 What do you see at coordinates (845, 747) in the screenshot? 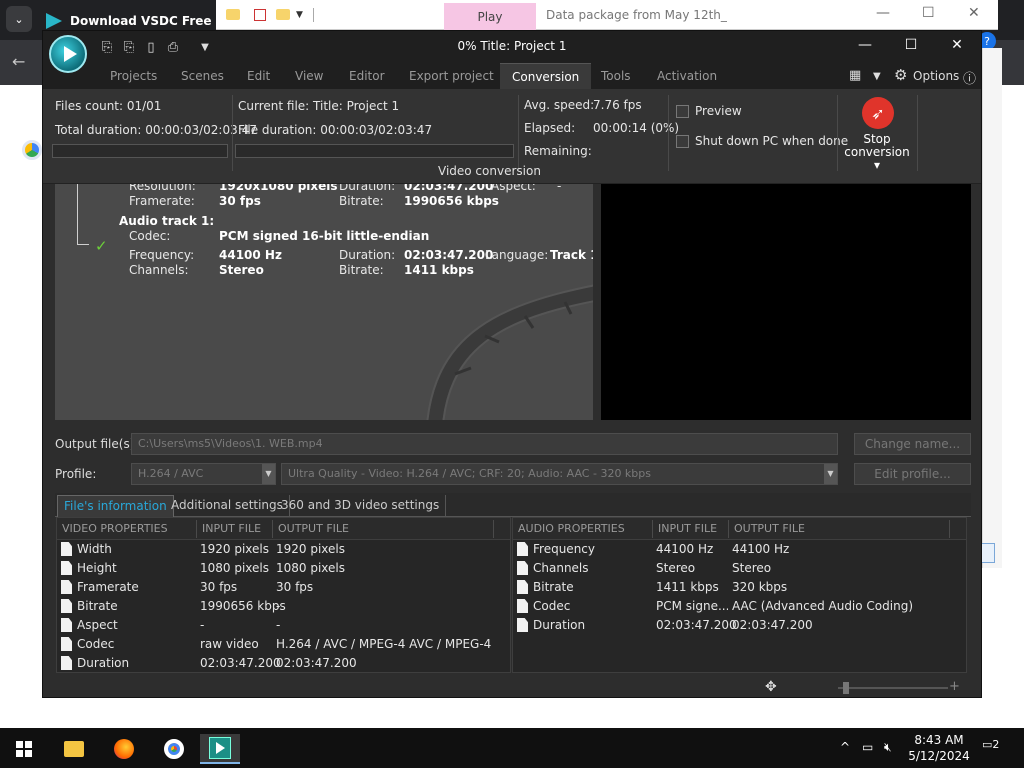
I see `tray-chevron-icon: ^` at bounding box center [845, 747].